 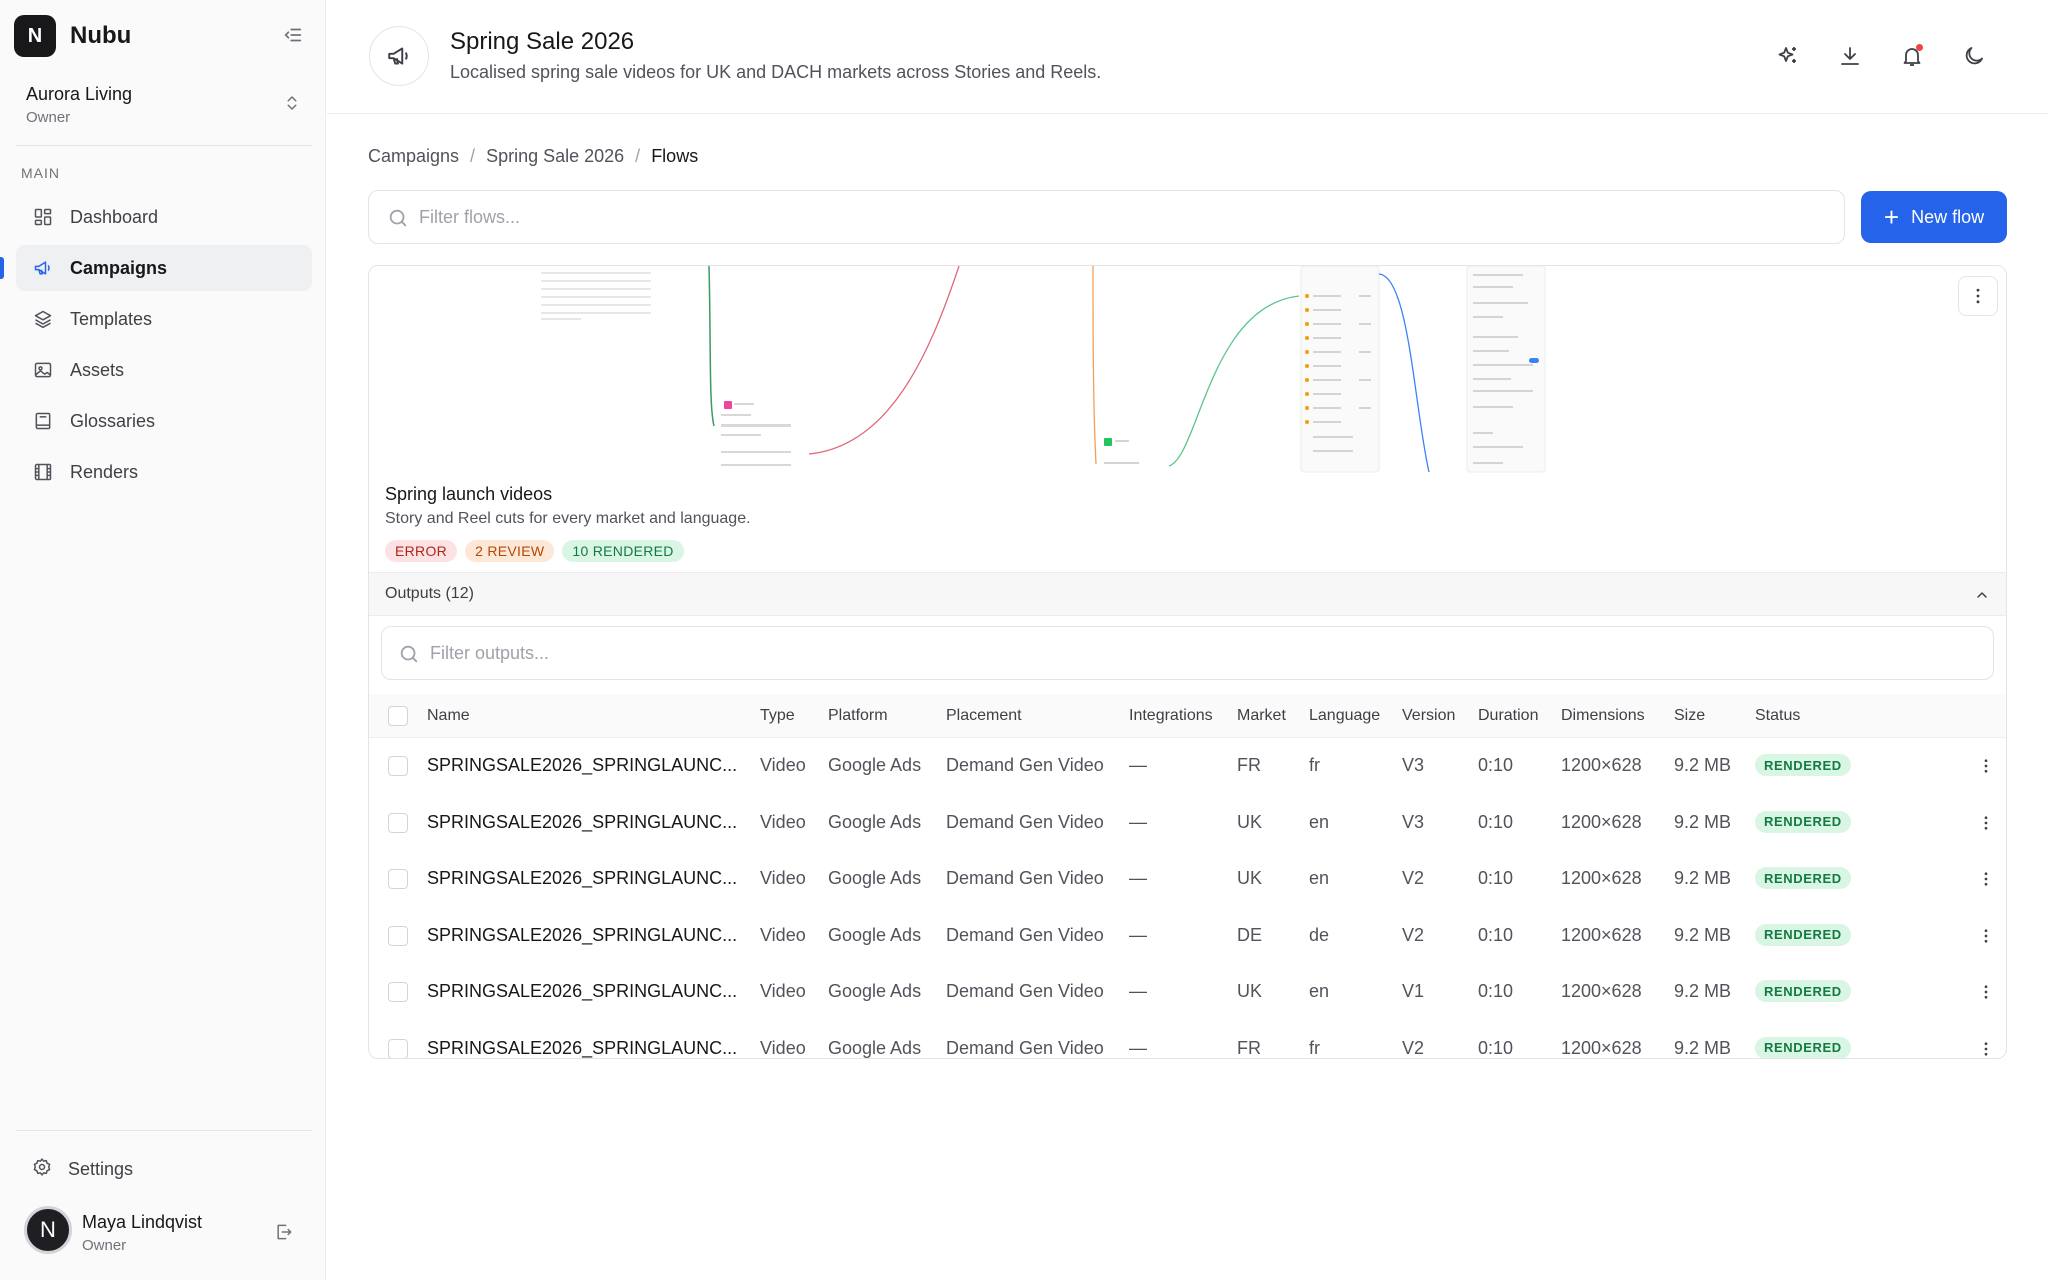 What do you see at coordinates (2, 268) in the screenshot?
I see `active-indicator` at bounding box center [2, 268].